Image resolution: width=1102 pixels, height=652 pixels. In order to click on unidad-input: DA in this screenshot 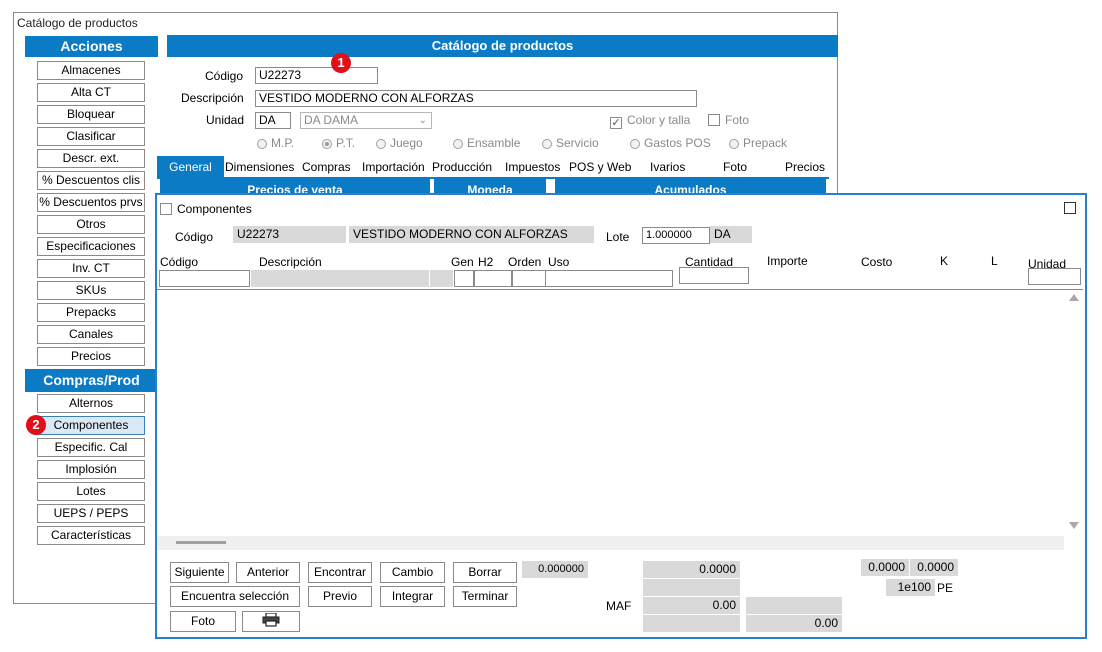, I will do `click(273, 120)`.